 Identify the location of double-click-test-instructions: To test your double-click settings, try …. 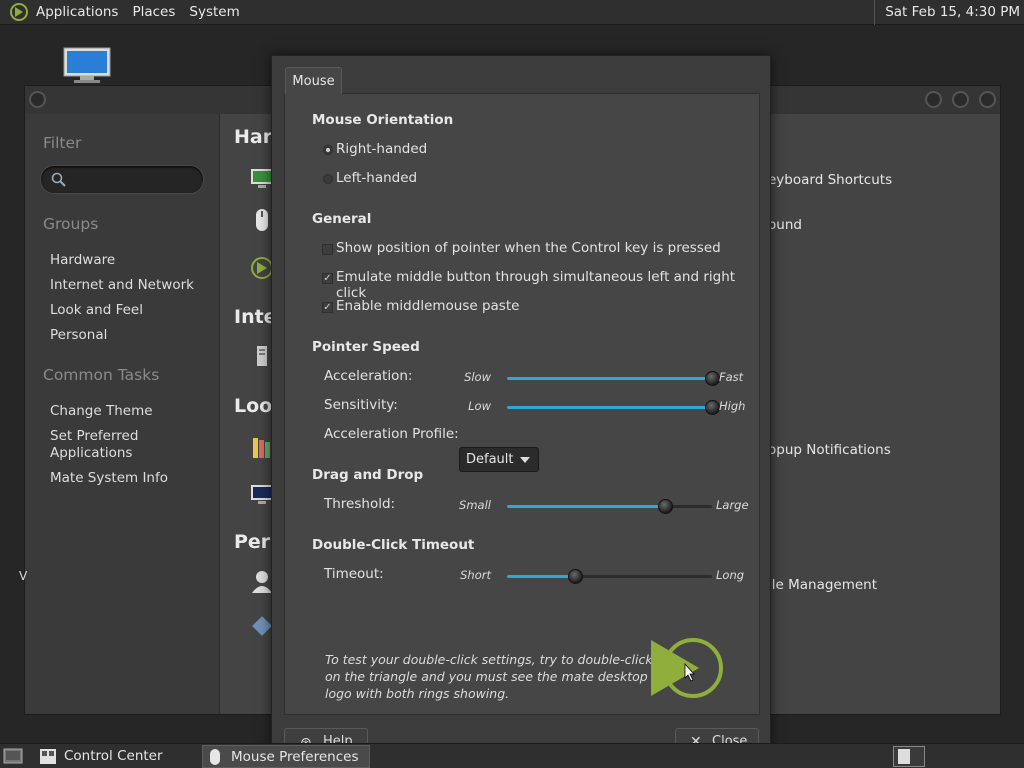
(489, 676).